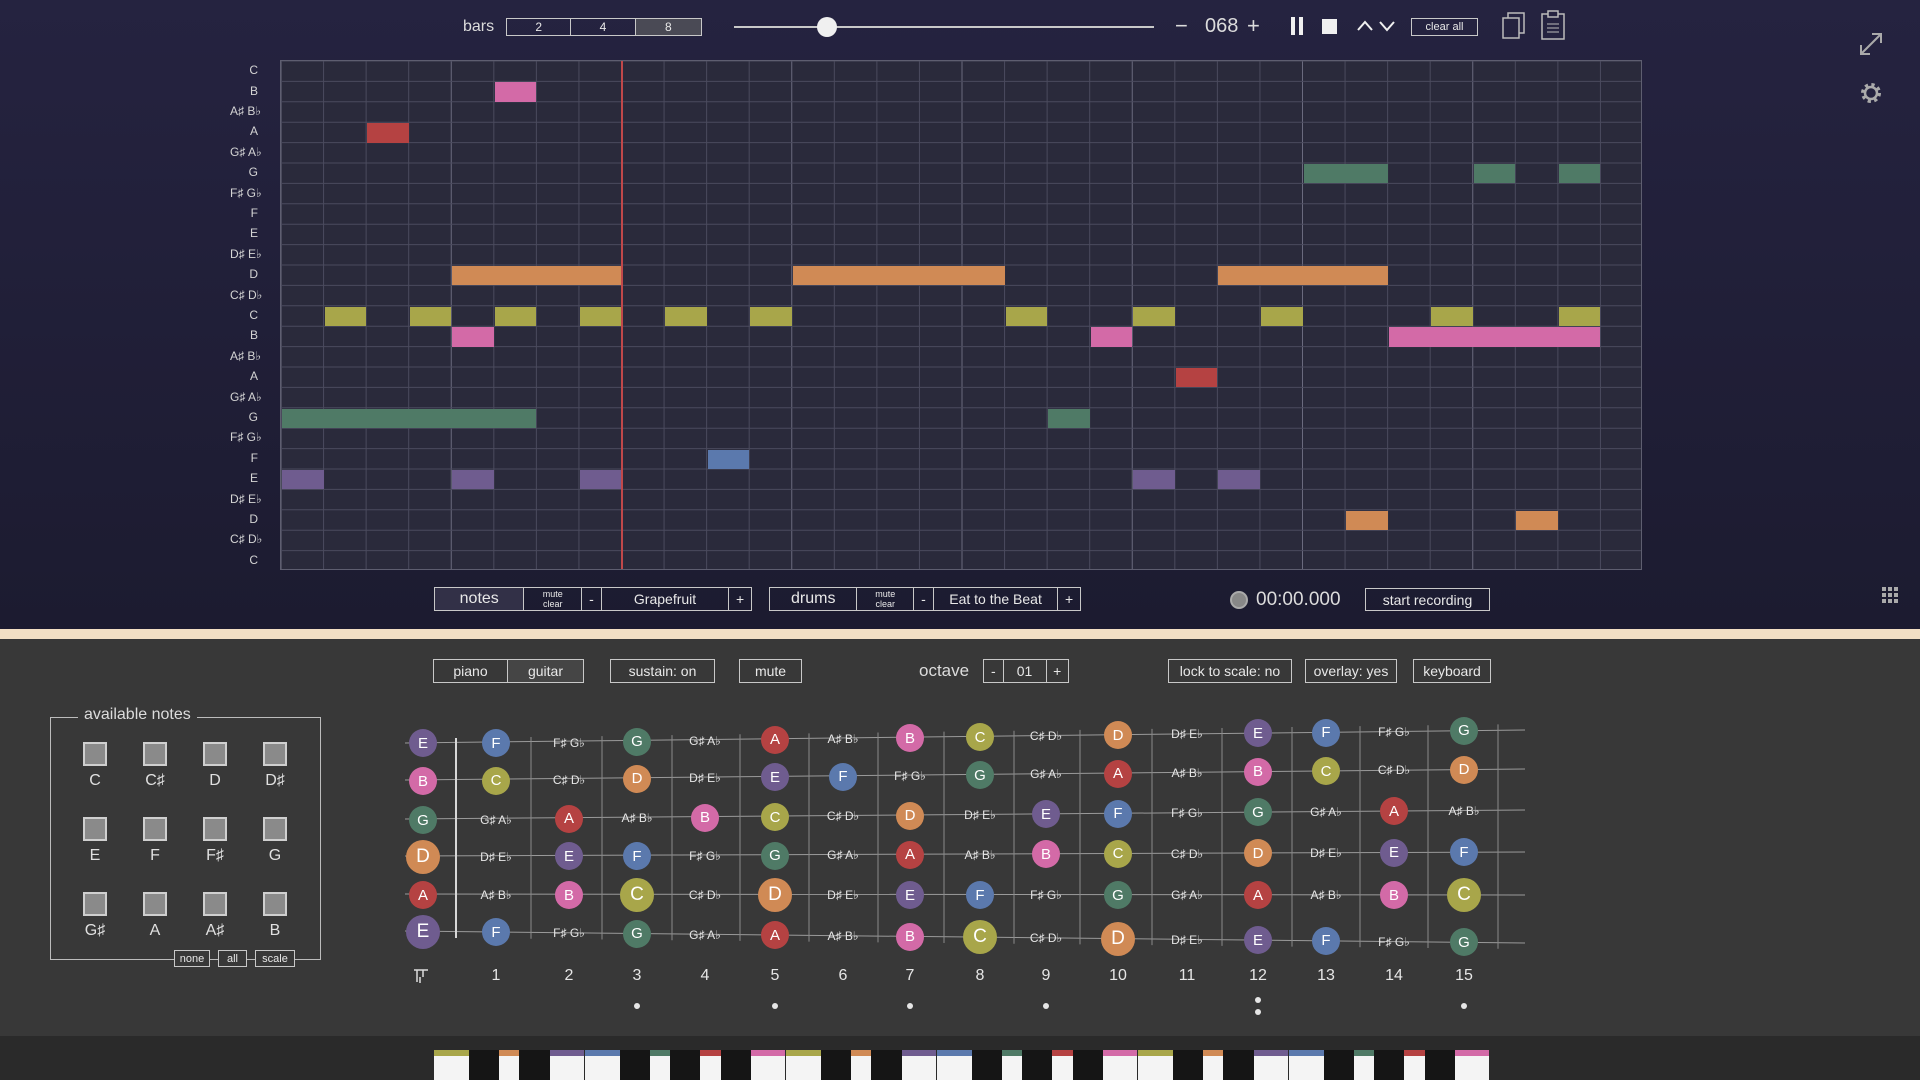 The height and width of the screenshot is (1080, 1920). What do you see at coordinates (1187, 975) in the screenshot?
I see `fret-number: 11` at bounding box center [1187, 975].